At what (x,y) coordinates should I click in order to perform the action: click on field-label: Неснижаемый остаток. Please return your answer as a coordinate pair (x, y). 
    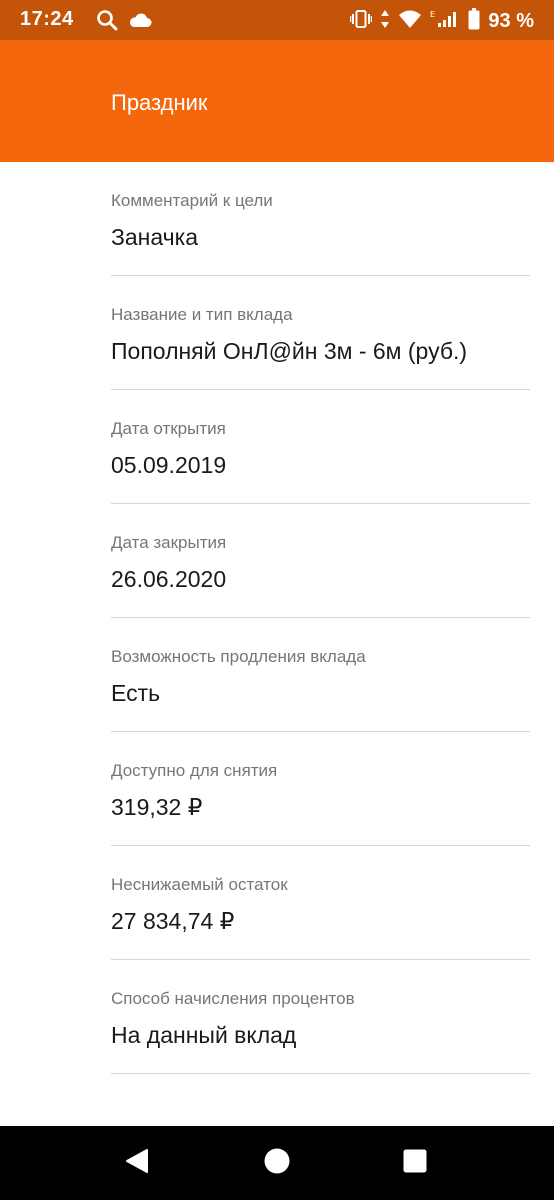
    Looking at the image, I should click on (199, 884).